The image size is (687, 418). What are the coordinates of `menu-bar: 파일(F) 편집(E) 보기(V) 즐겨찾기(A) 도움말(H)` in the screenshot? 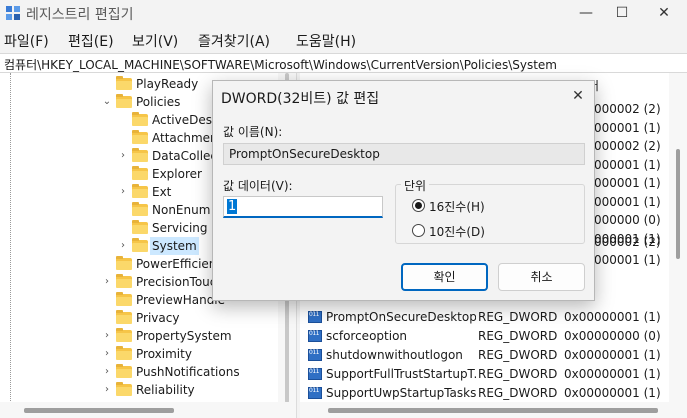 It's located at (343, 40).